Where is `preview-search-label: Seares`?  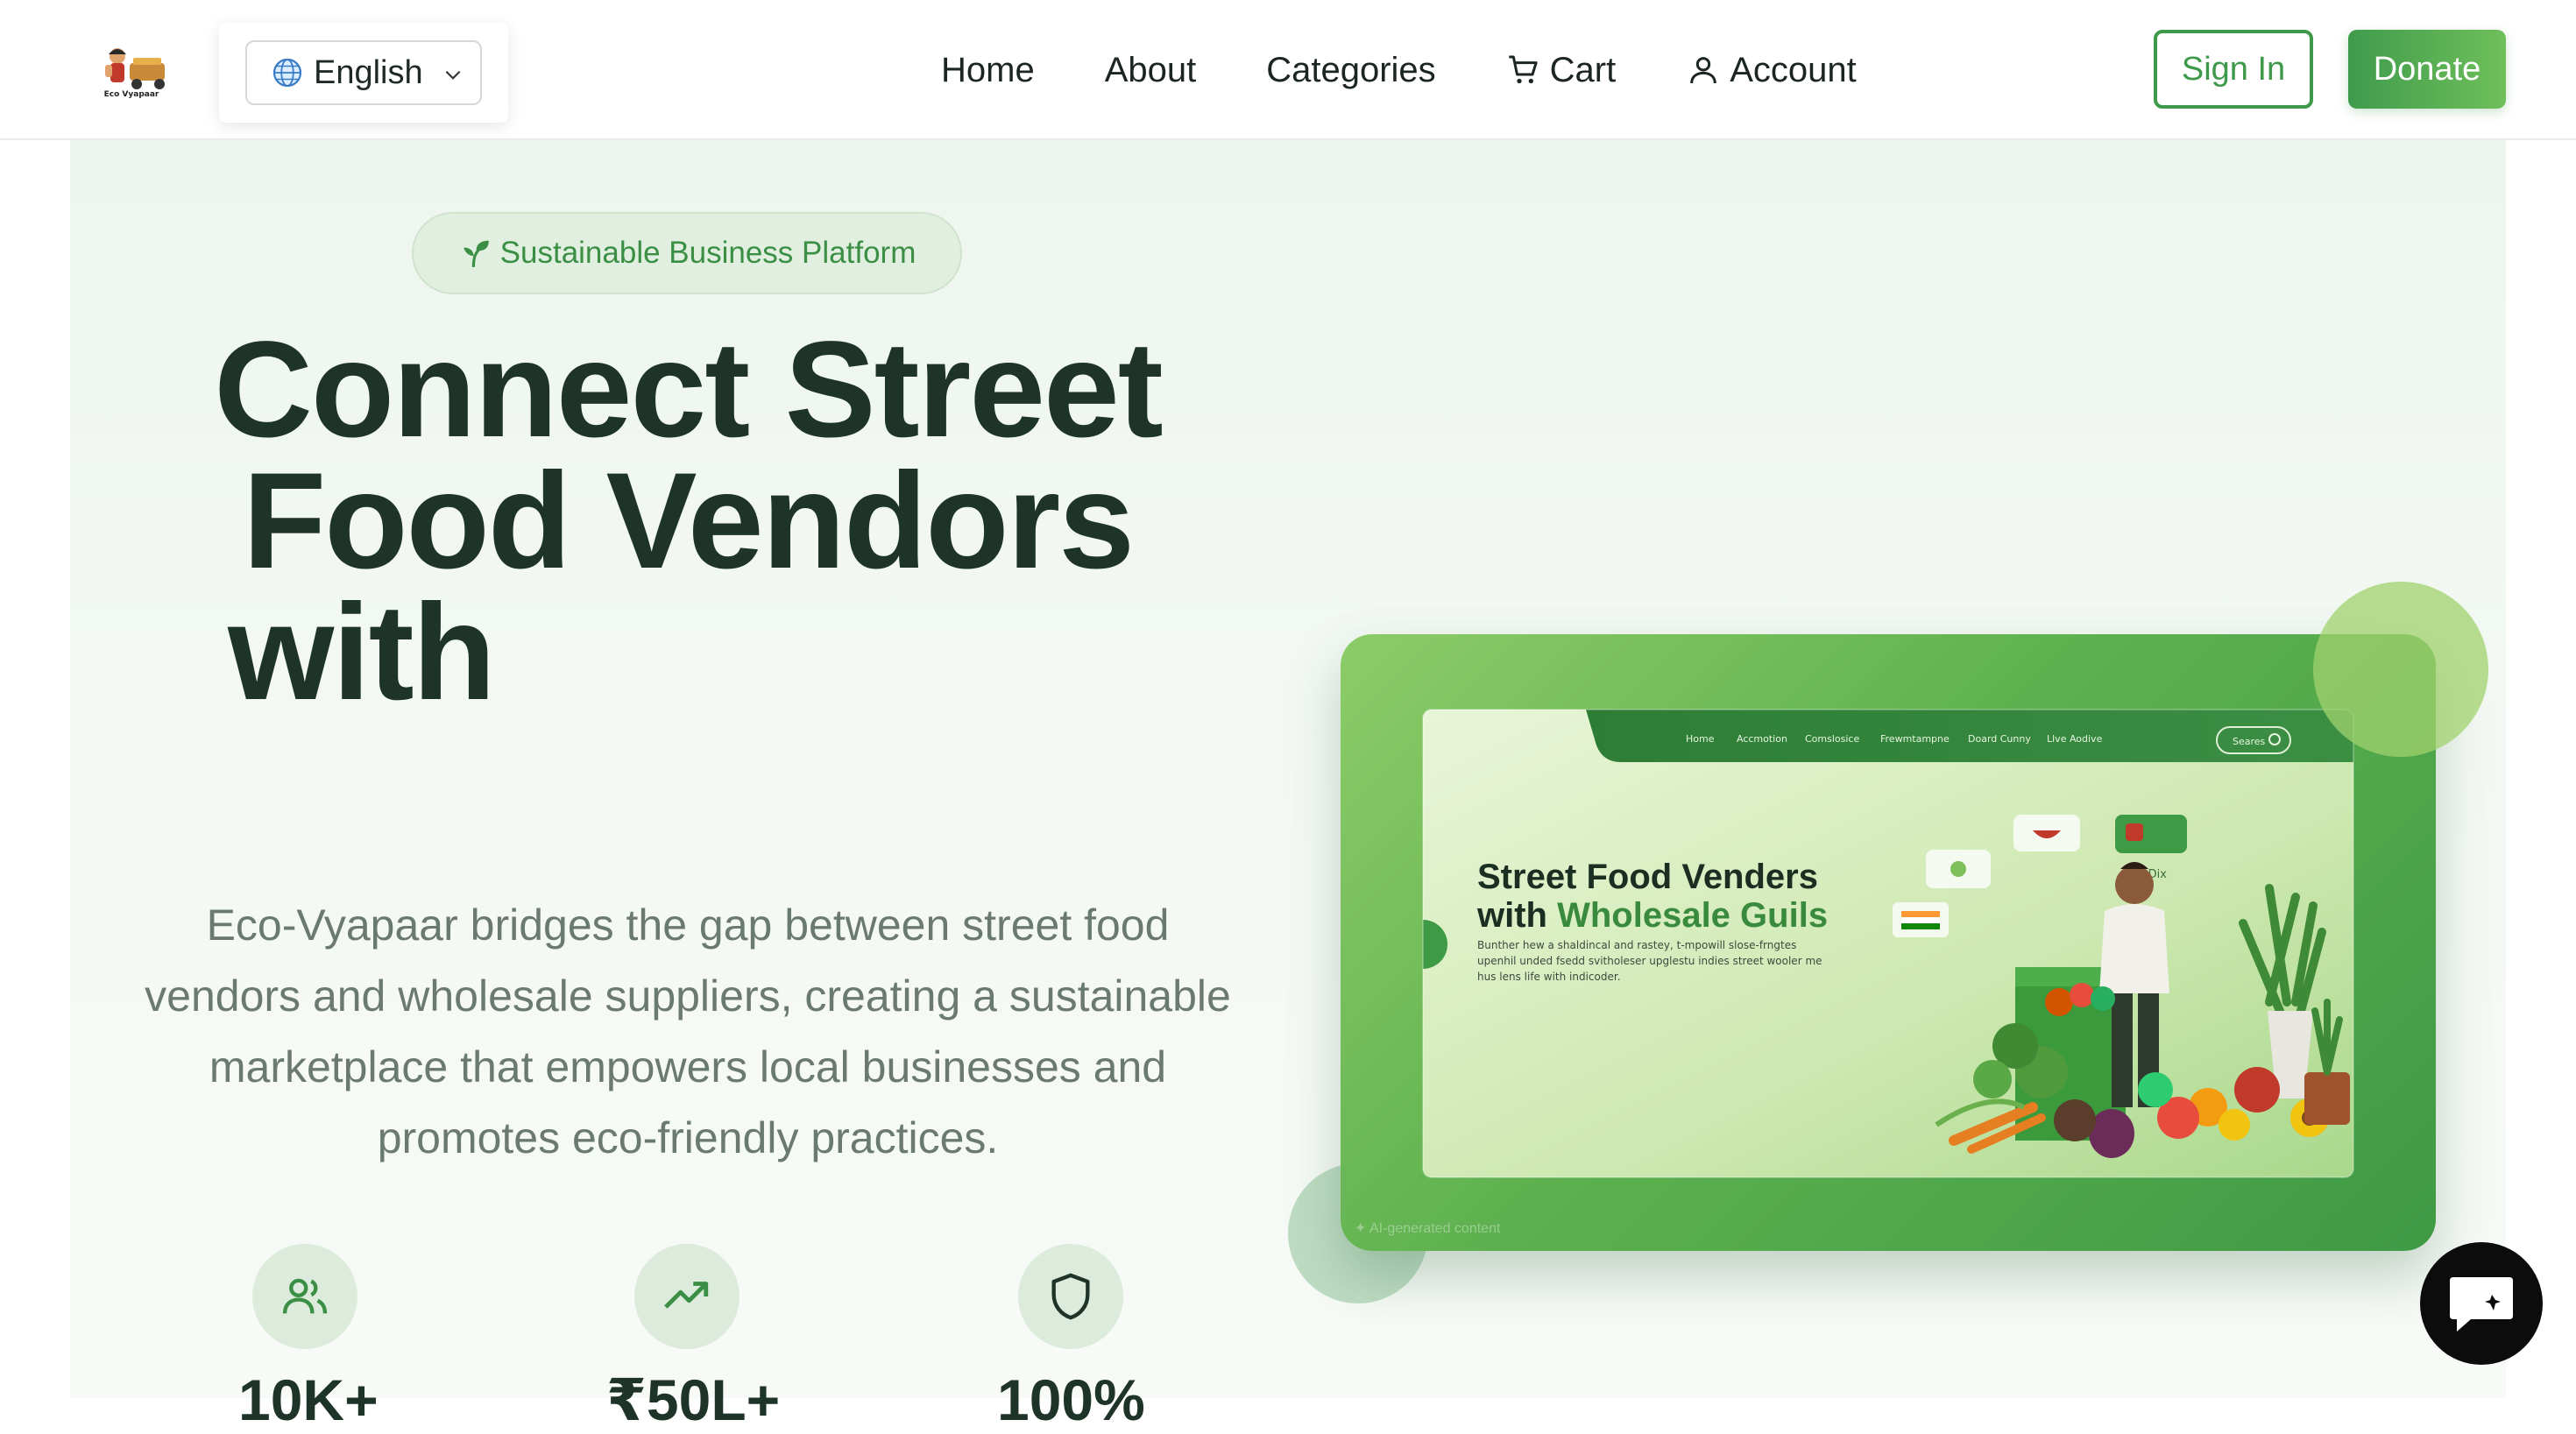
preview-search-label: Seares is located at coordinates (2249, 741).